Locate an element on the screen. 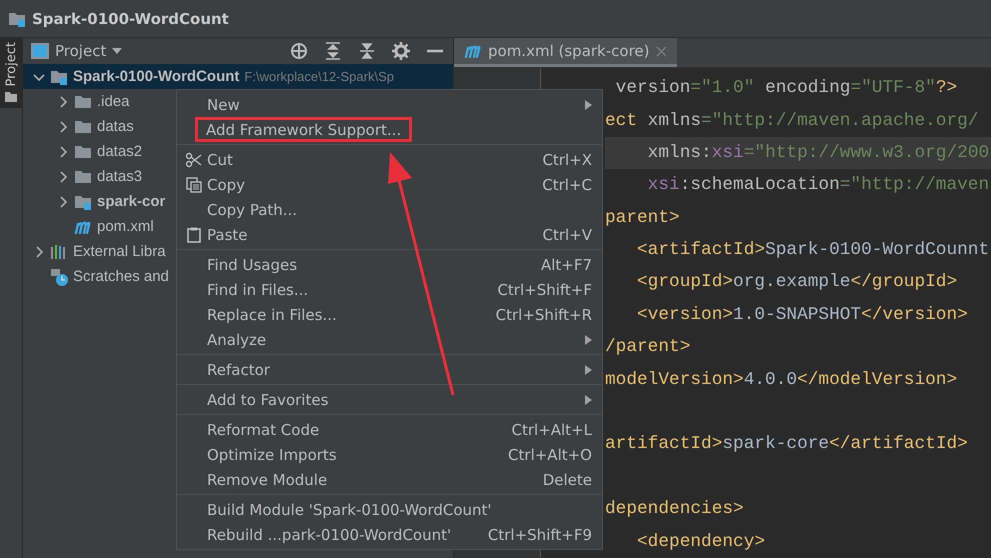  code-line: /parent> is located at coordinates (648, 348).